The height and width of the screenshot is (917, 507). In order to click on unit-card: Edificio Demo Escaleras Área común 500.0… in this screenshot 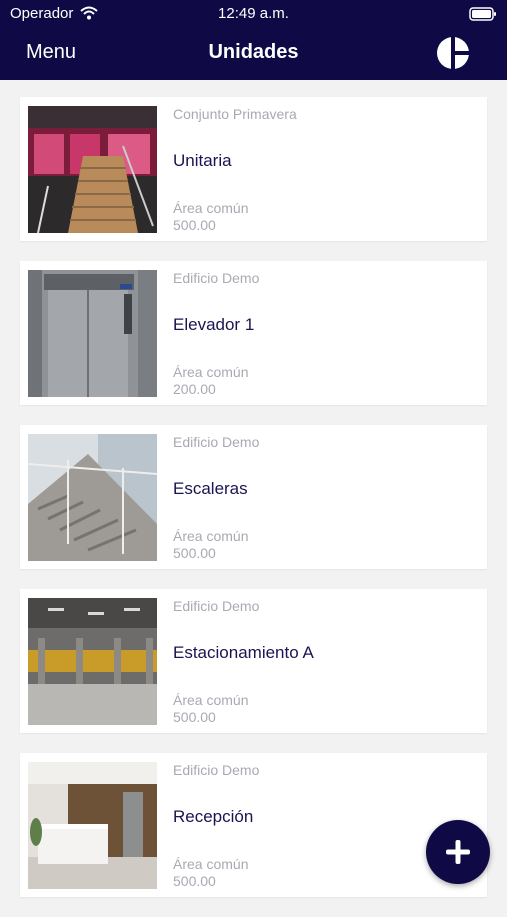, I will do `click(253, 497)`.